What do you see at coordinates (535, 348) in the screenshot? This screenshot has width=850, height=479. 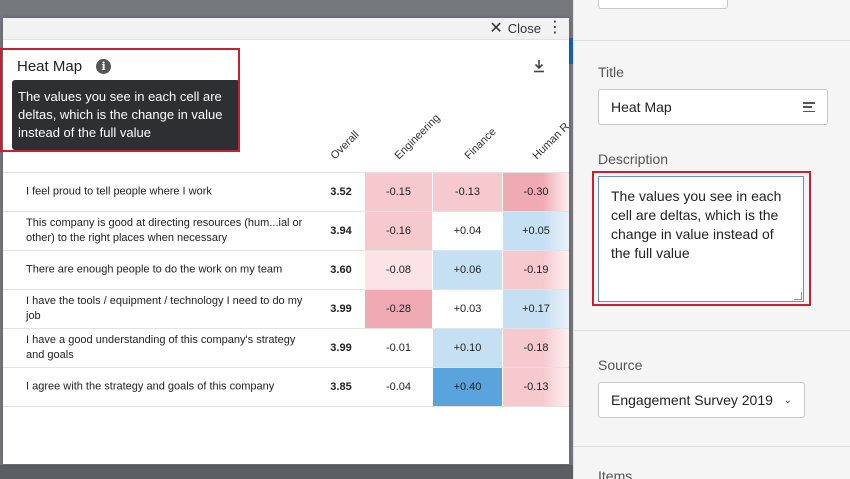 I see `heatmap-cell: -0.18` at bounding box center [535, 348].